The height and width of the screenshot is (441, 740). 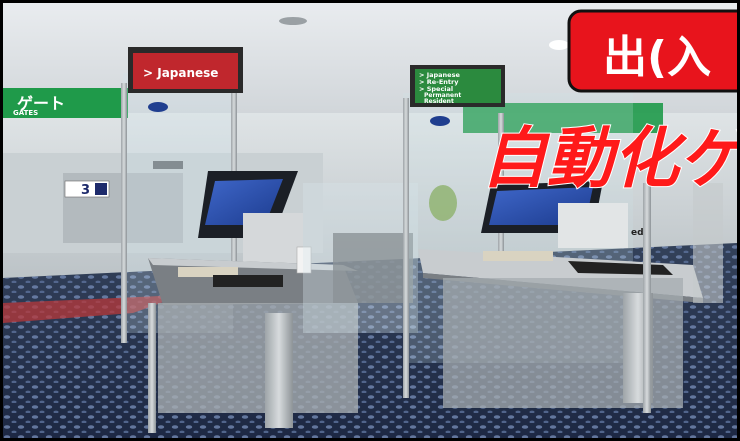 What do you see at coordinates (657, 57) in the screenshot?
I see `banner-text: 出(入` at bounding box center [657, 57].